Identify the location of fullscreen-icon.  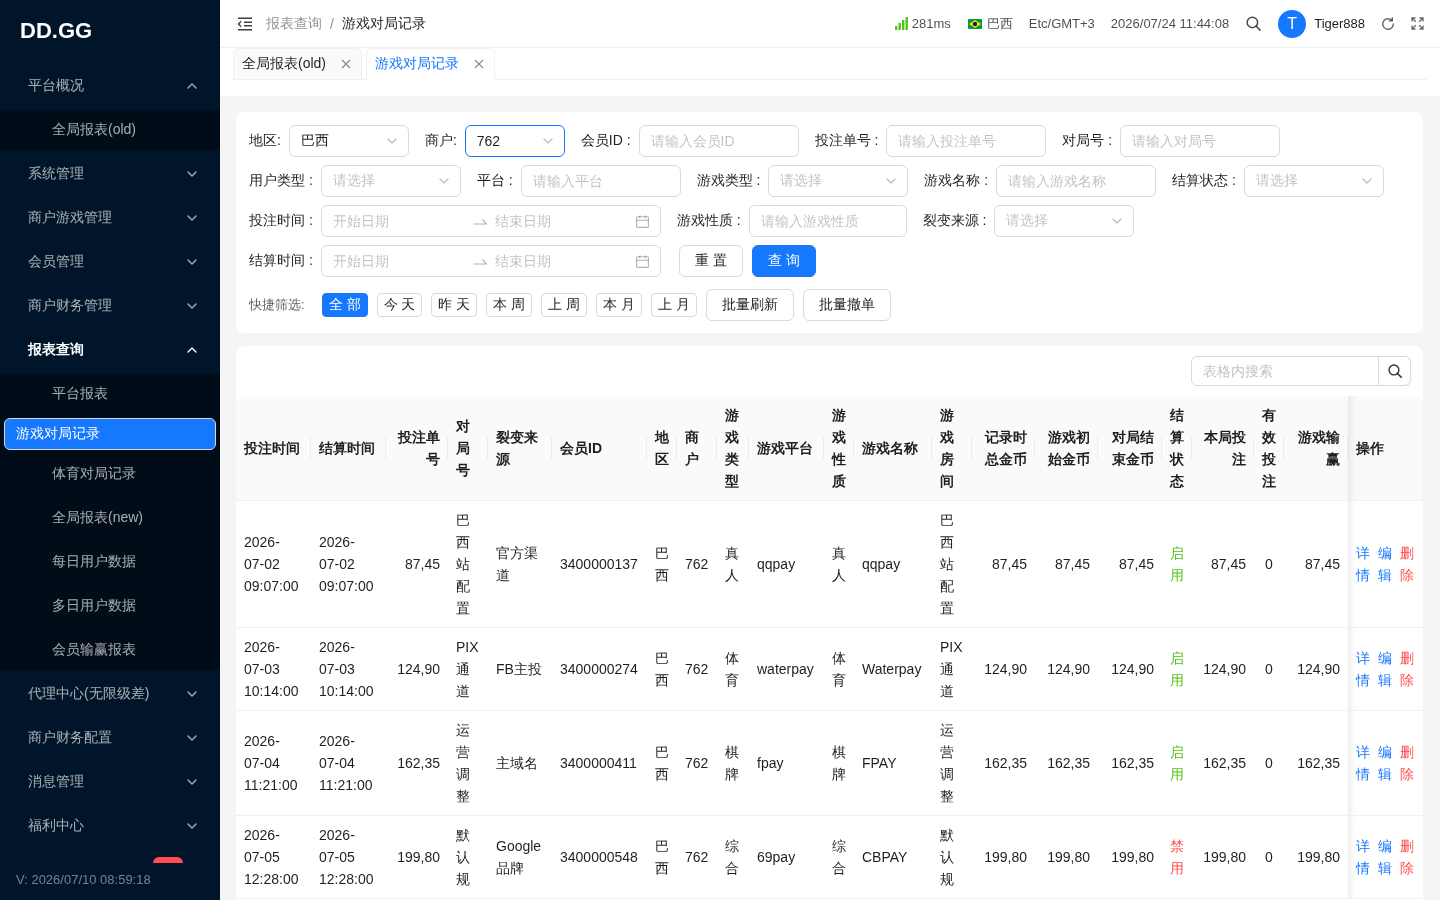
(1417, 23).